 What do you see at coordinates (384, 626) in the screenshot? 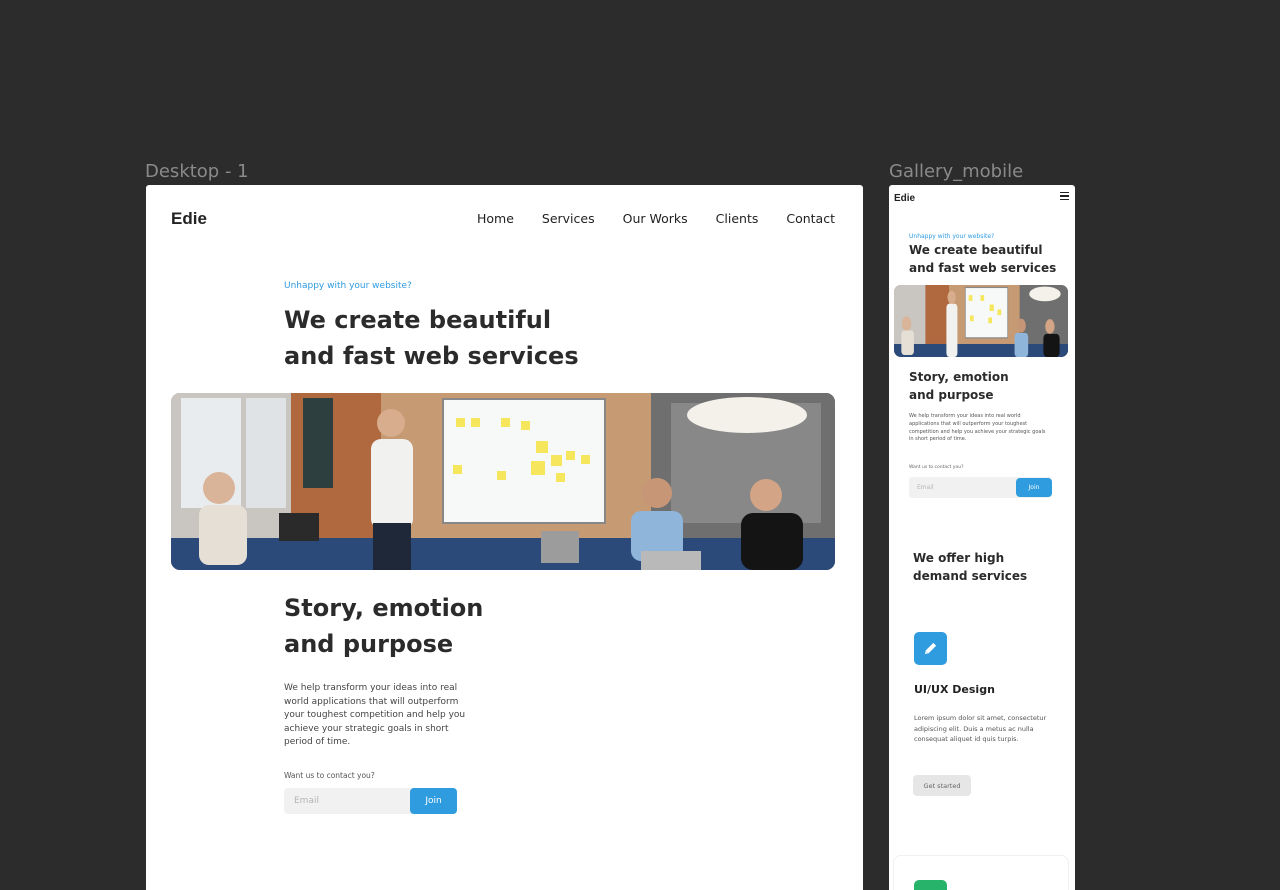
I see `story-title: Story, emotion and purpose` at bounding box center [384, 626].